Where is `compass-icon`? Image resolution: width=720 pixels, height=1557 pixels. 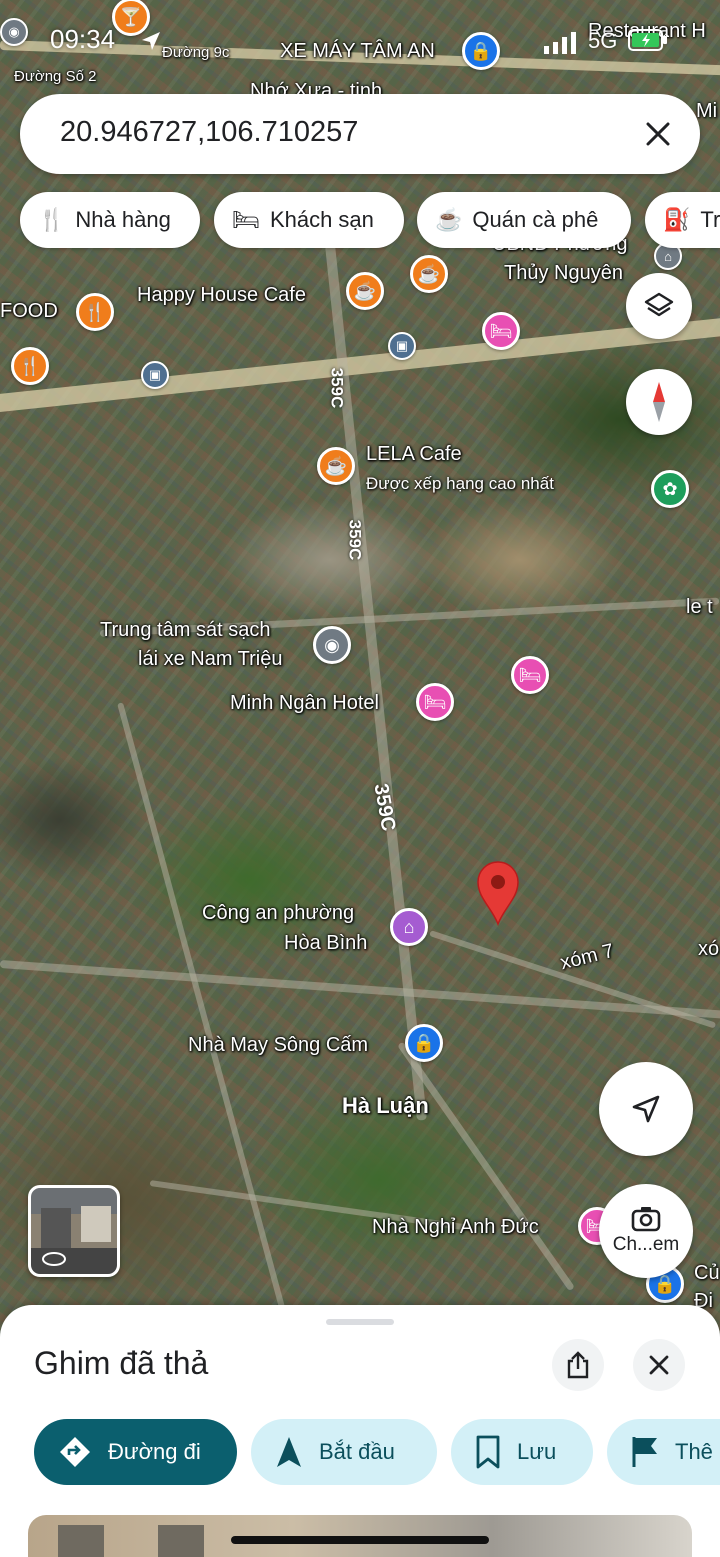
compass-icon is located at coordinates (659, 402).